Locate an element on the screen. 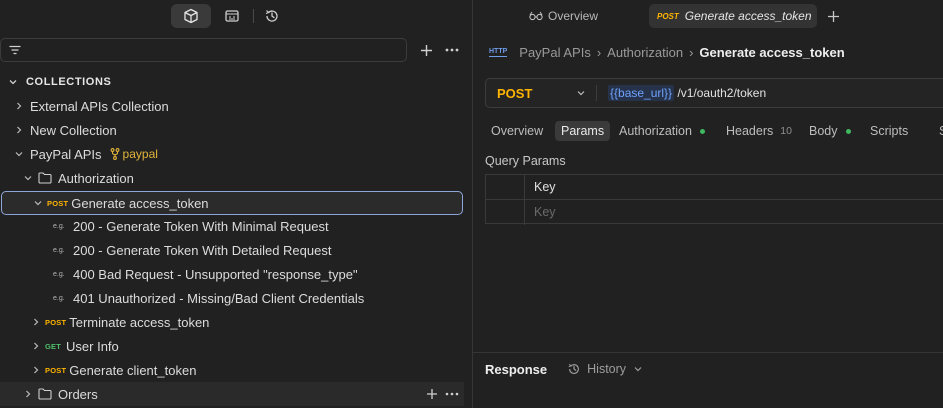 This screenshot has width=943, height=408. collections-view-button is located at coordinates (191, 16).